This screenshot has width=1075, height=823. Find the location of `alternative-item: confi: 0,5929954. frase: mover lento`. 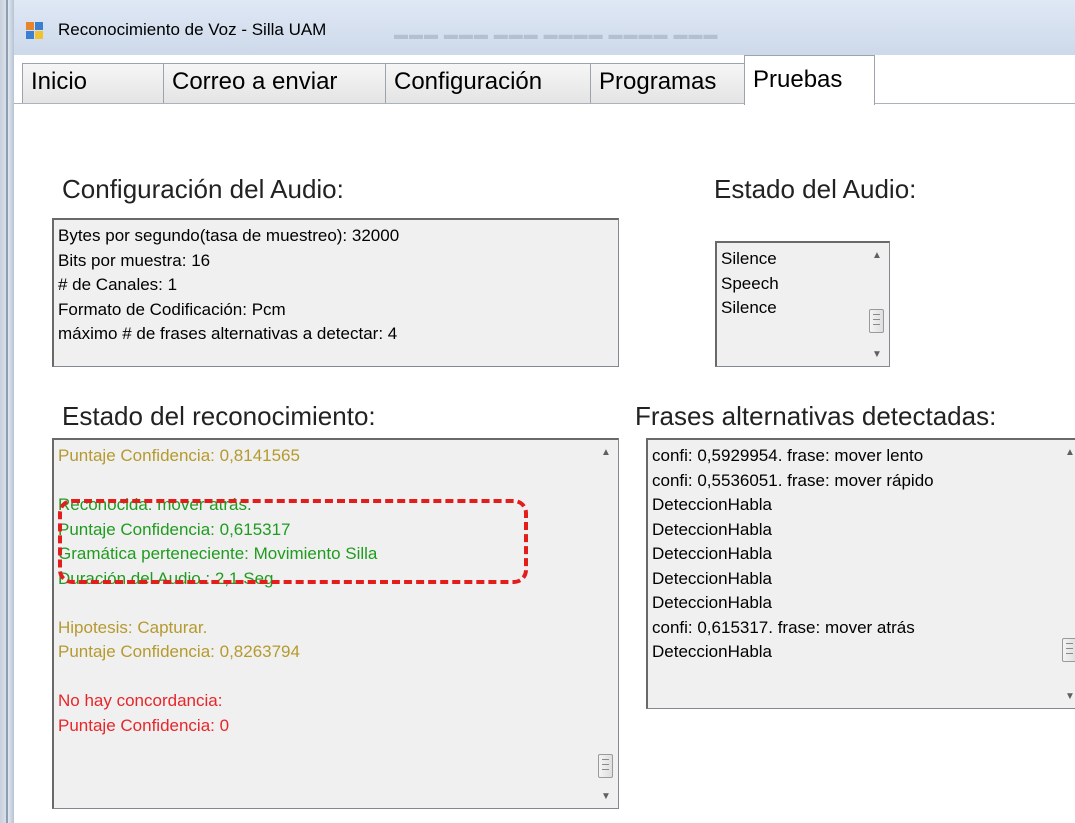

alternative-item: confi: 0,5929954. frase: mover lento is located at coordinates (793, 456).